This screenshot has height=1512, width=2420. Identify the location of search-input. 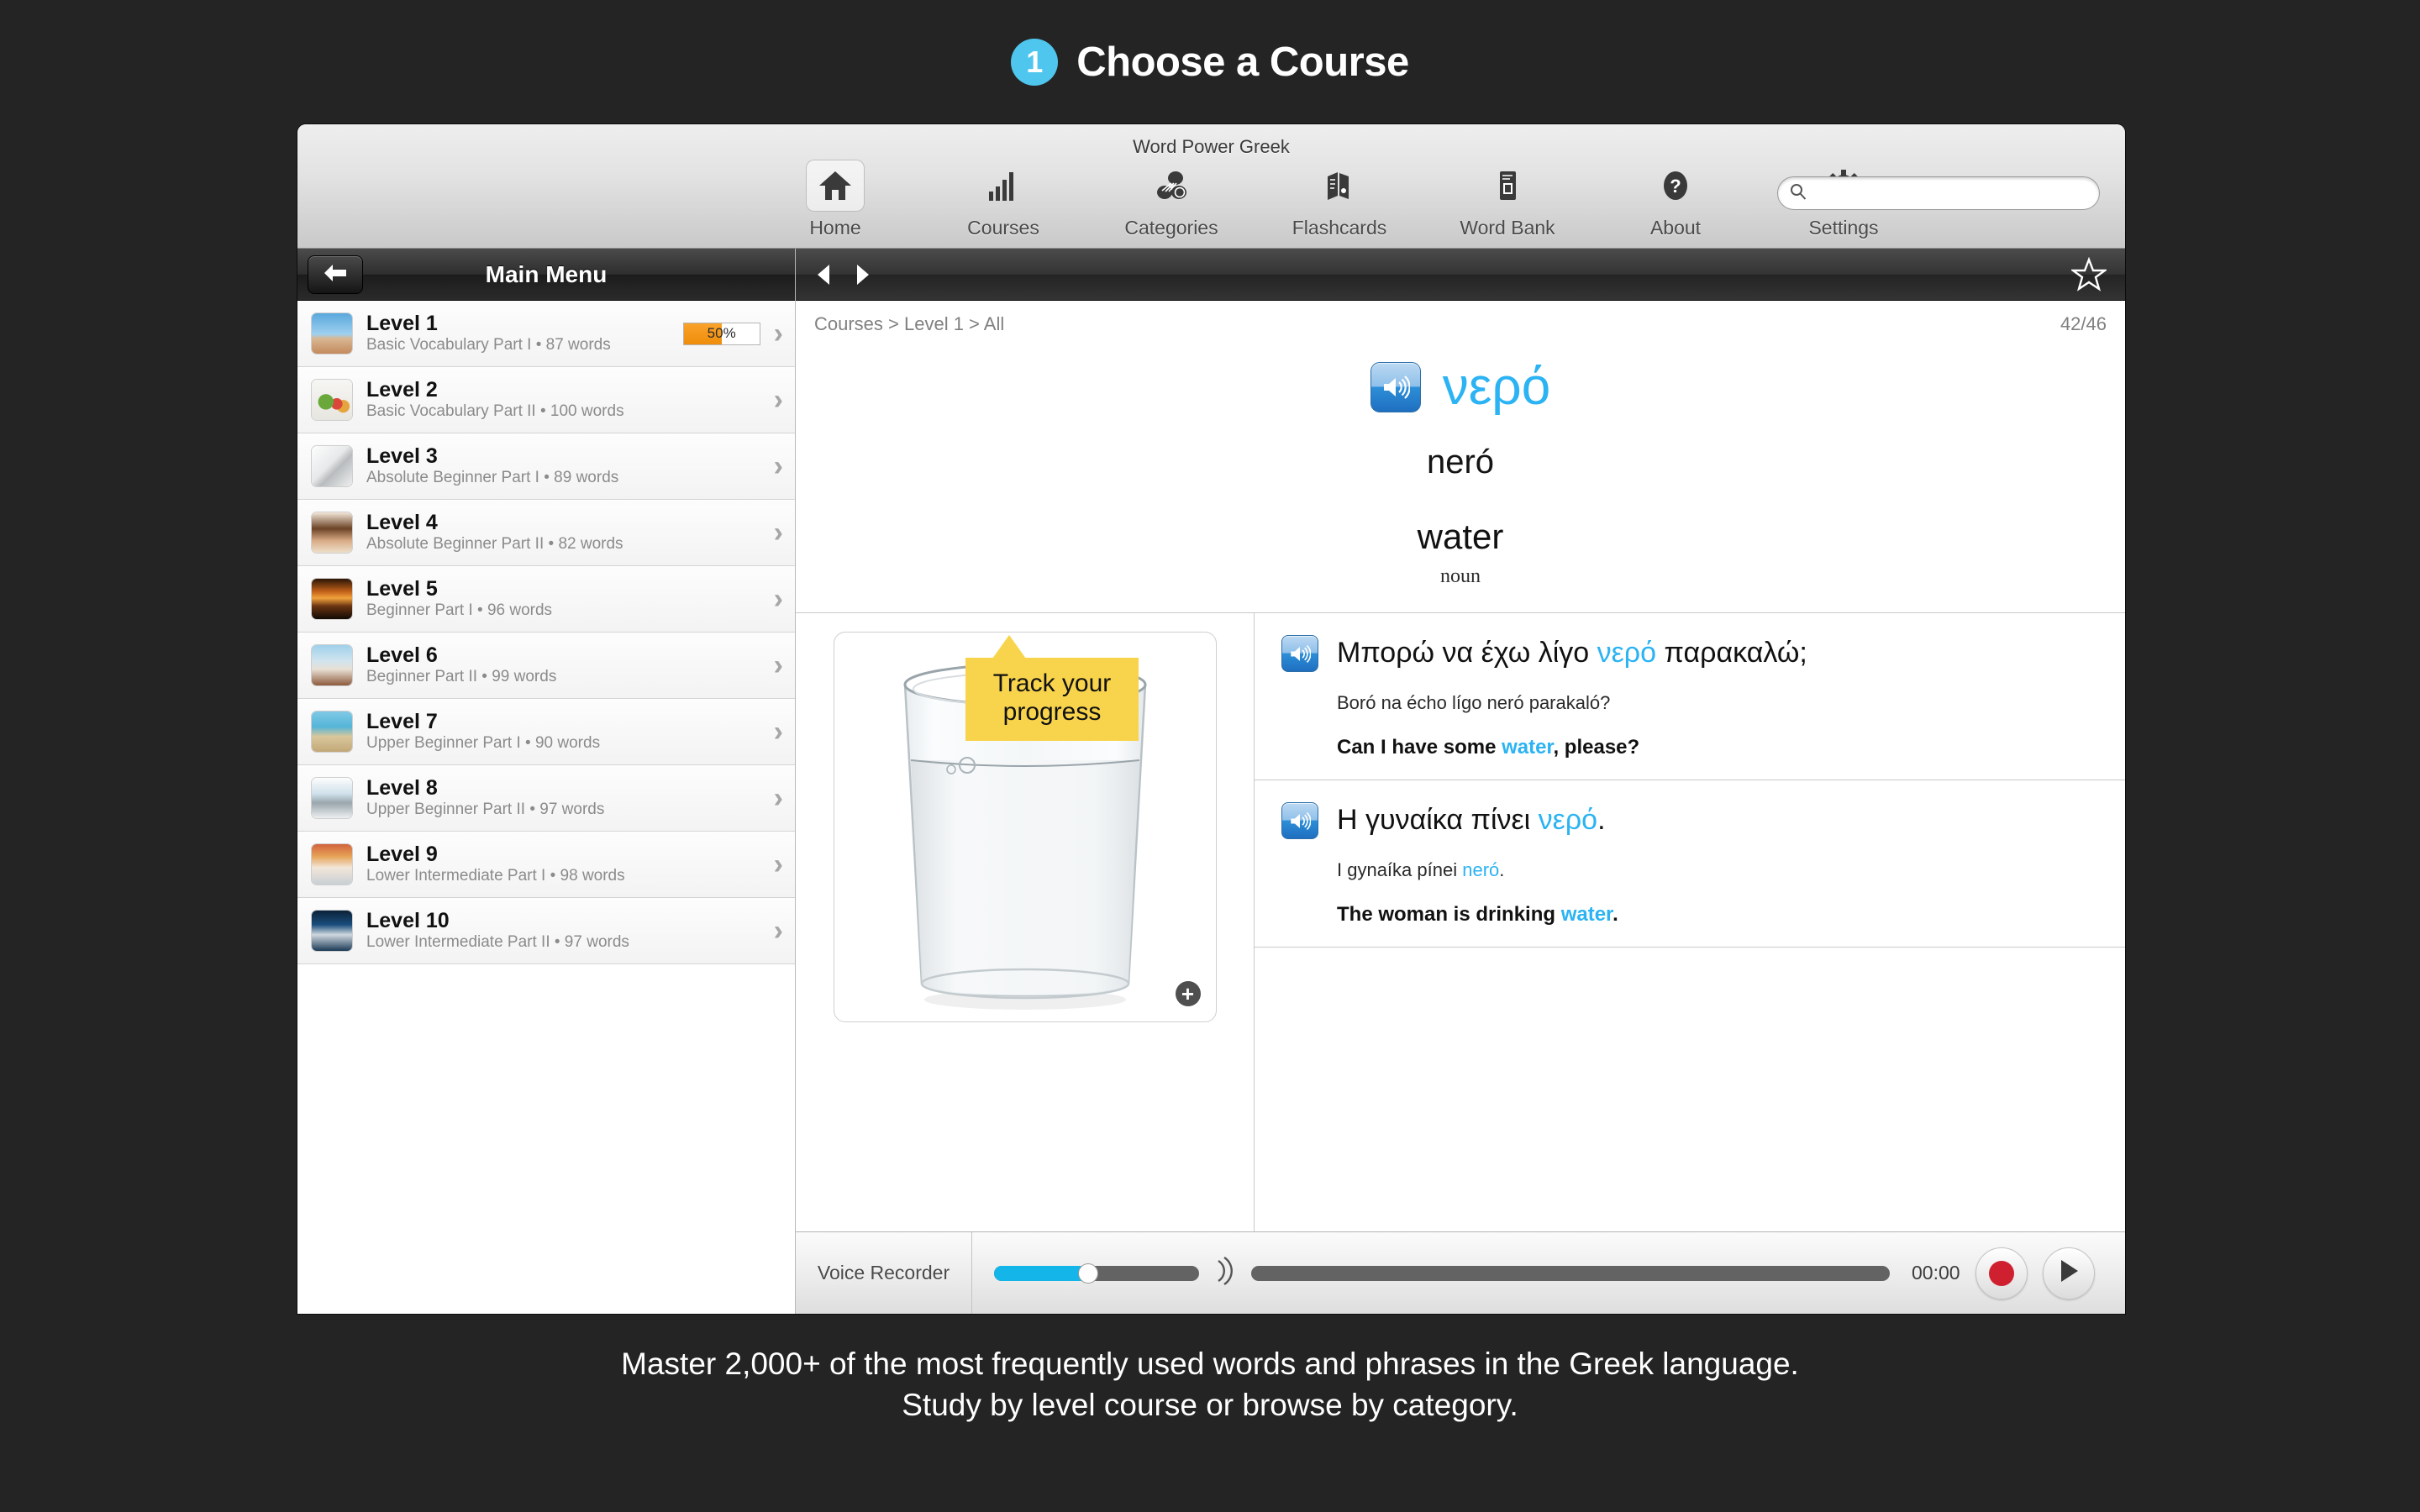
(1956, 193).